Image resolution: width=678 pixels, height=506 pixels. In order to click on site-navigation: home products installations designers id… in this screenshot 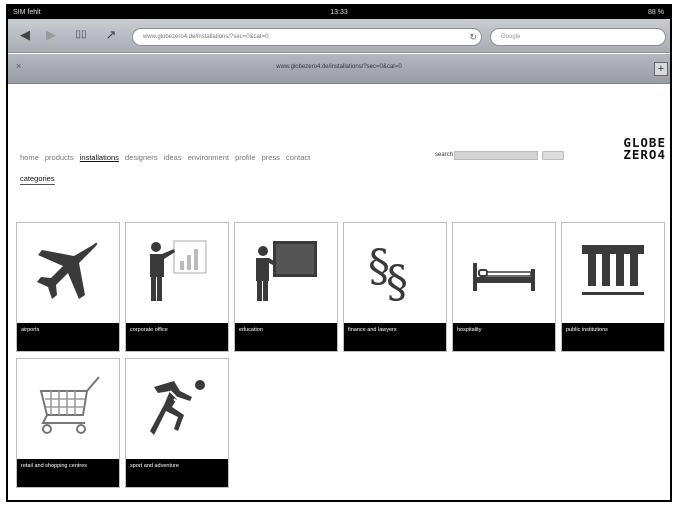, I will do `click(167, 157)`.